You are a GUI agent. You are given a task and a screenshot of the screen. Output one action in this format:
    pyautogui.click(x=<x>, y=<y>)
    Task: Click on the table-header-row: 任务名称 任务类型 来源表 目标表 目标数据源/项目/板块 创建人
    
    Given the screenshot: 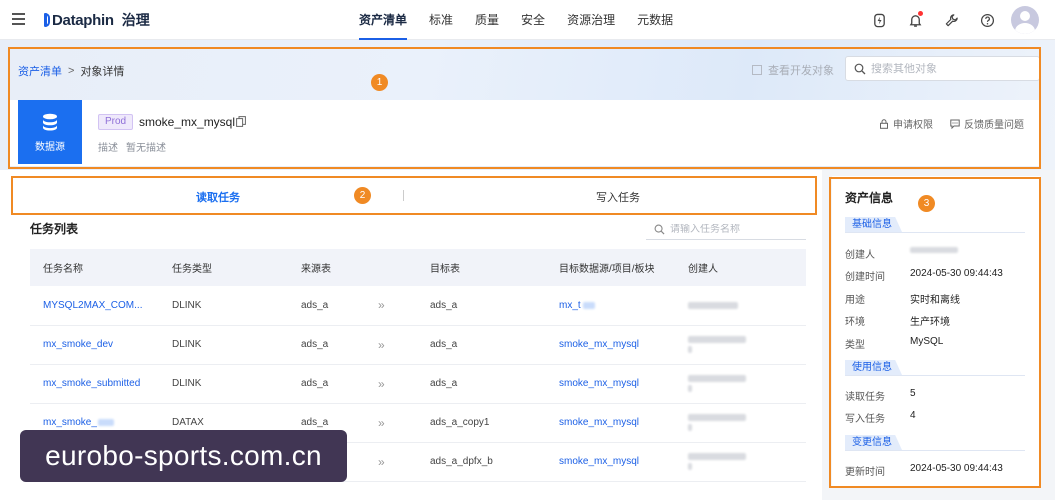 What is the action you would take?
    pyautogui.click(x=418, y=267)
    